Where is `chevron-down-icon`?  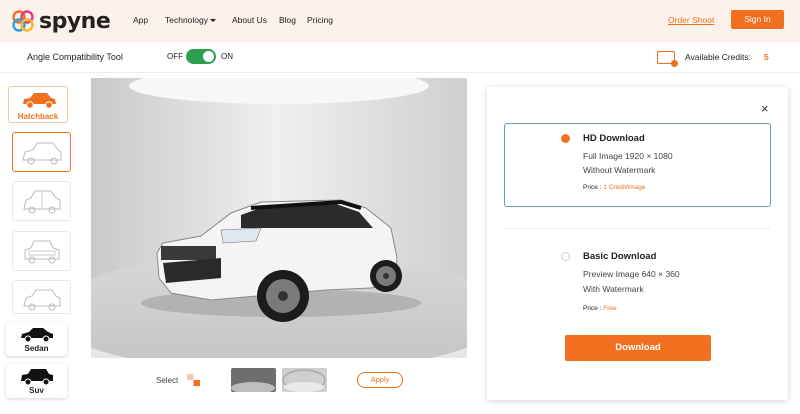 chevron-down-icon is located at coordinates (213, 21).